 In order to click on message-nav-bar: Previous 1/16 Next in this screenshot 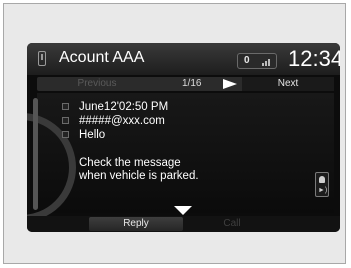, I will do `click(185, 84)`.